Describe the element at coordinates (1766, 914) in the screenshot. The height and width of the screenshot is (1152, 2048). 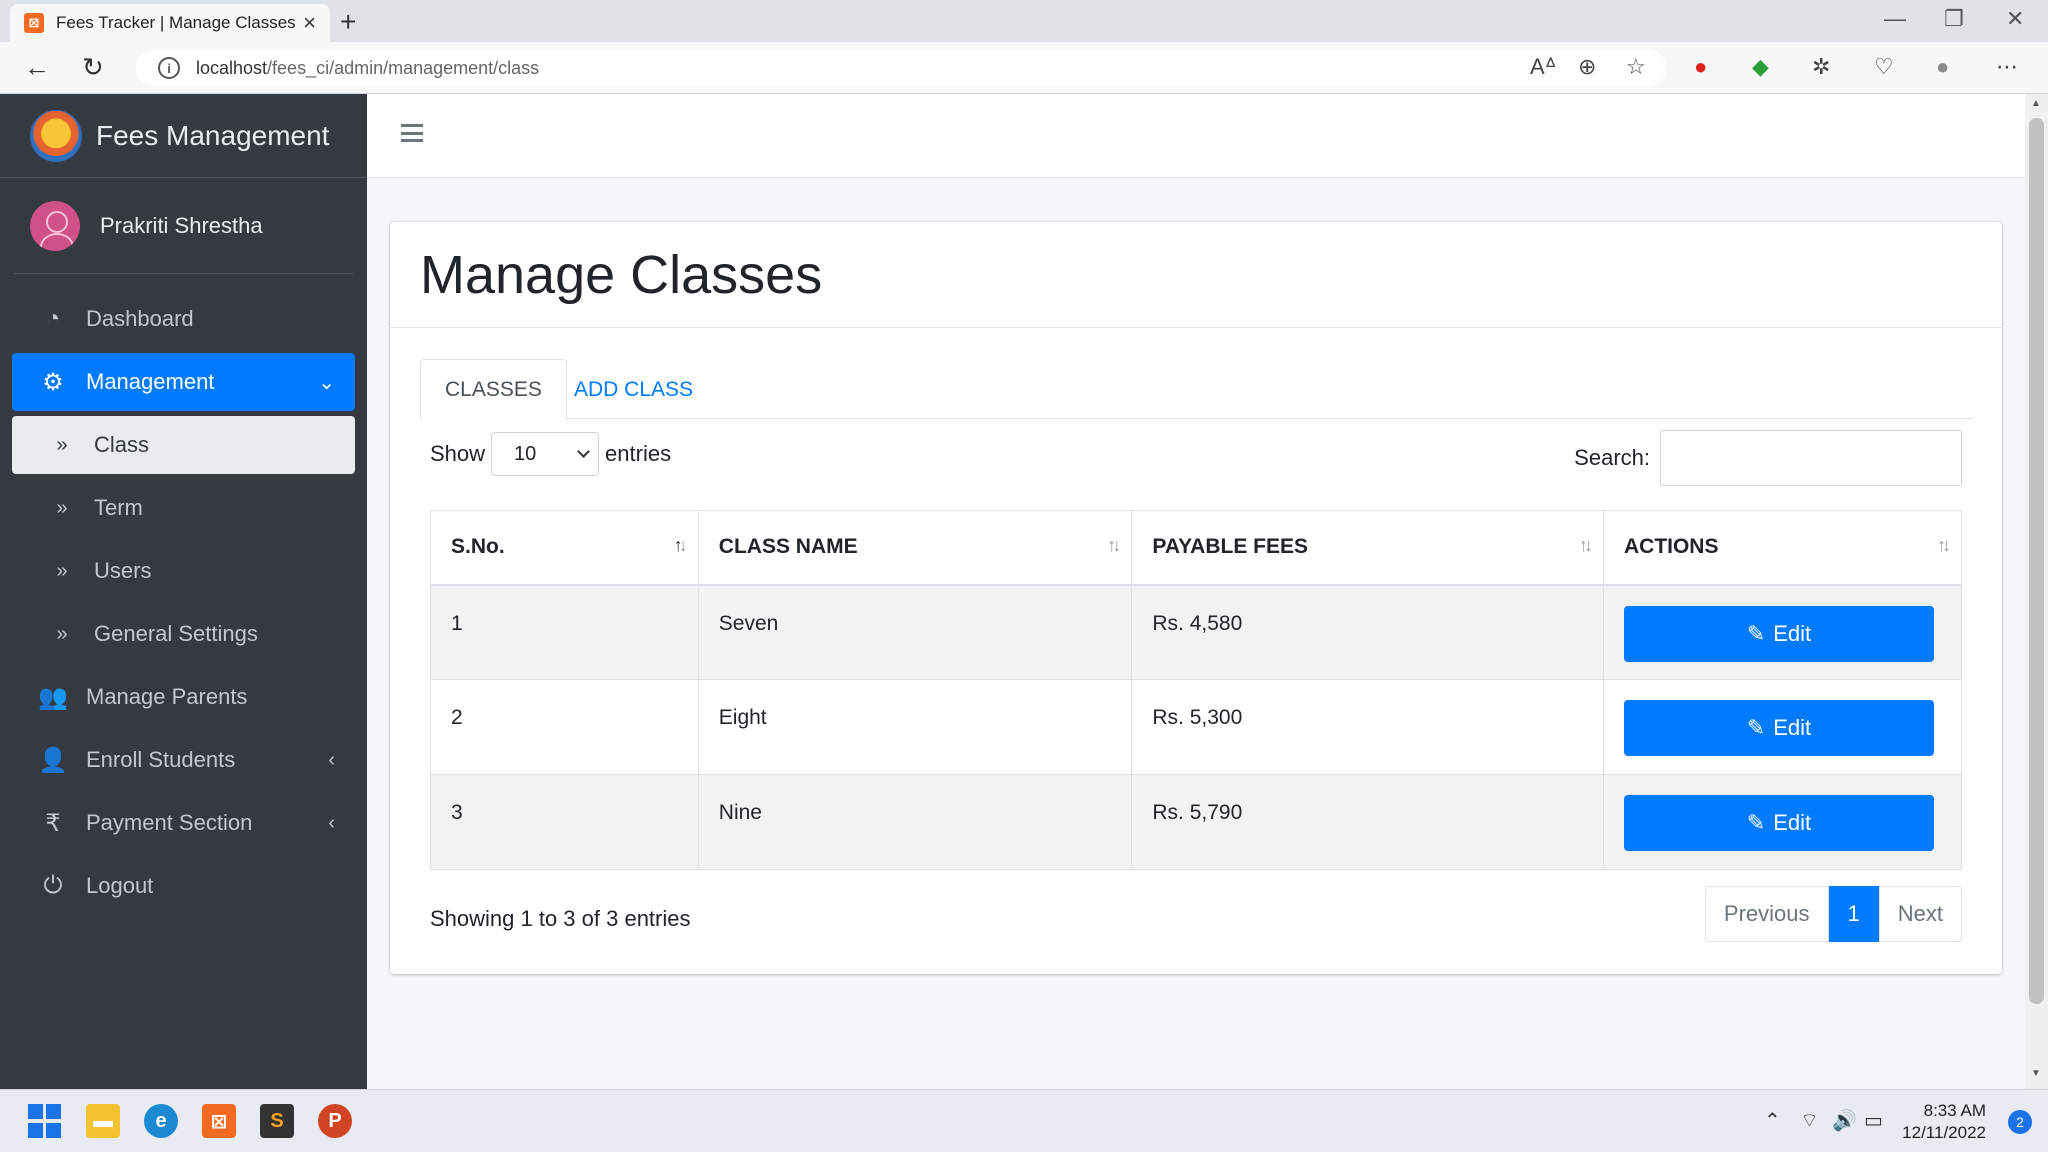
I see `previous-page-button: Previous` at that location.